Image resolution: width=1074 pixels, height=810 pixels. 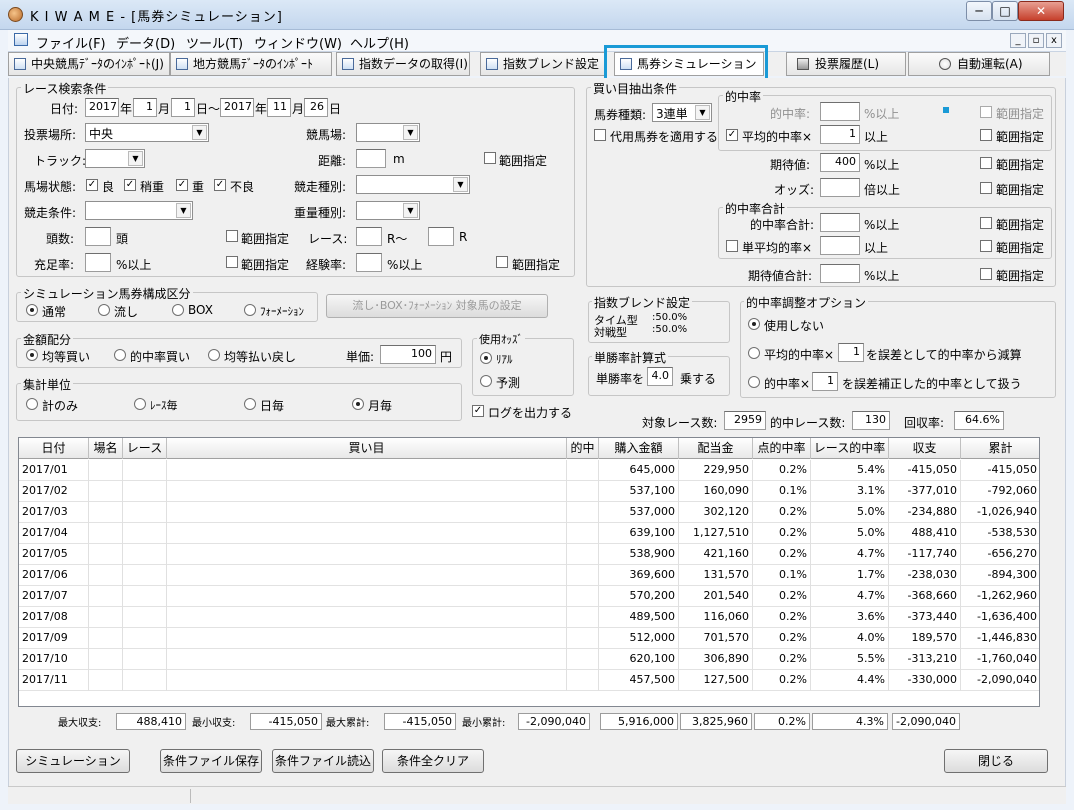 I want to click on cond-good-checkbox: ✓, so click(x=92, y=185).